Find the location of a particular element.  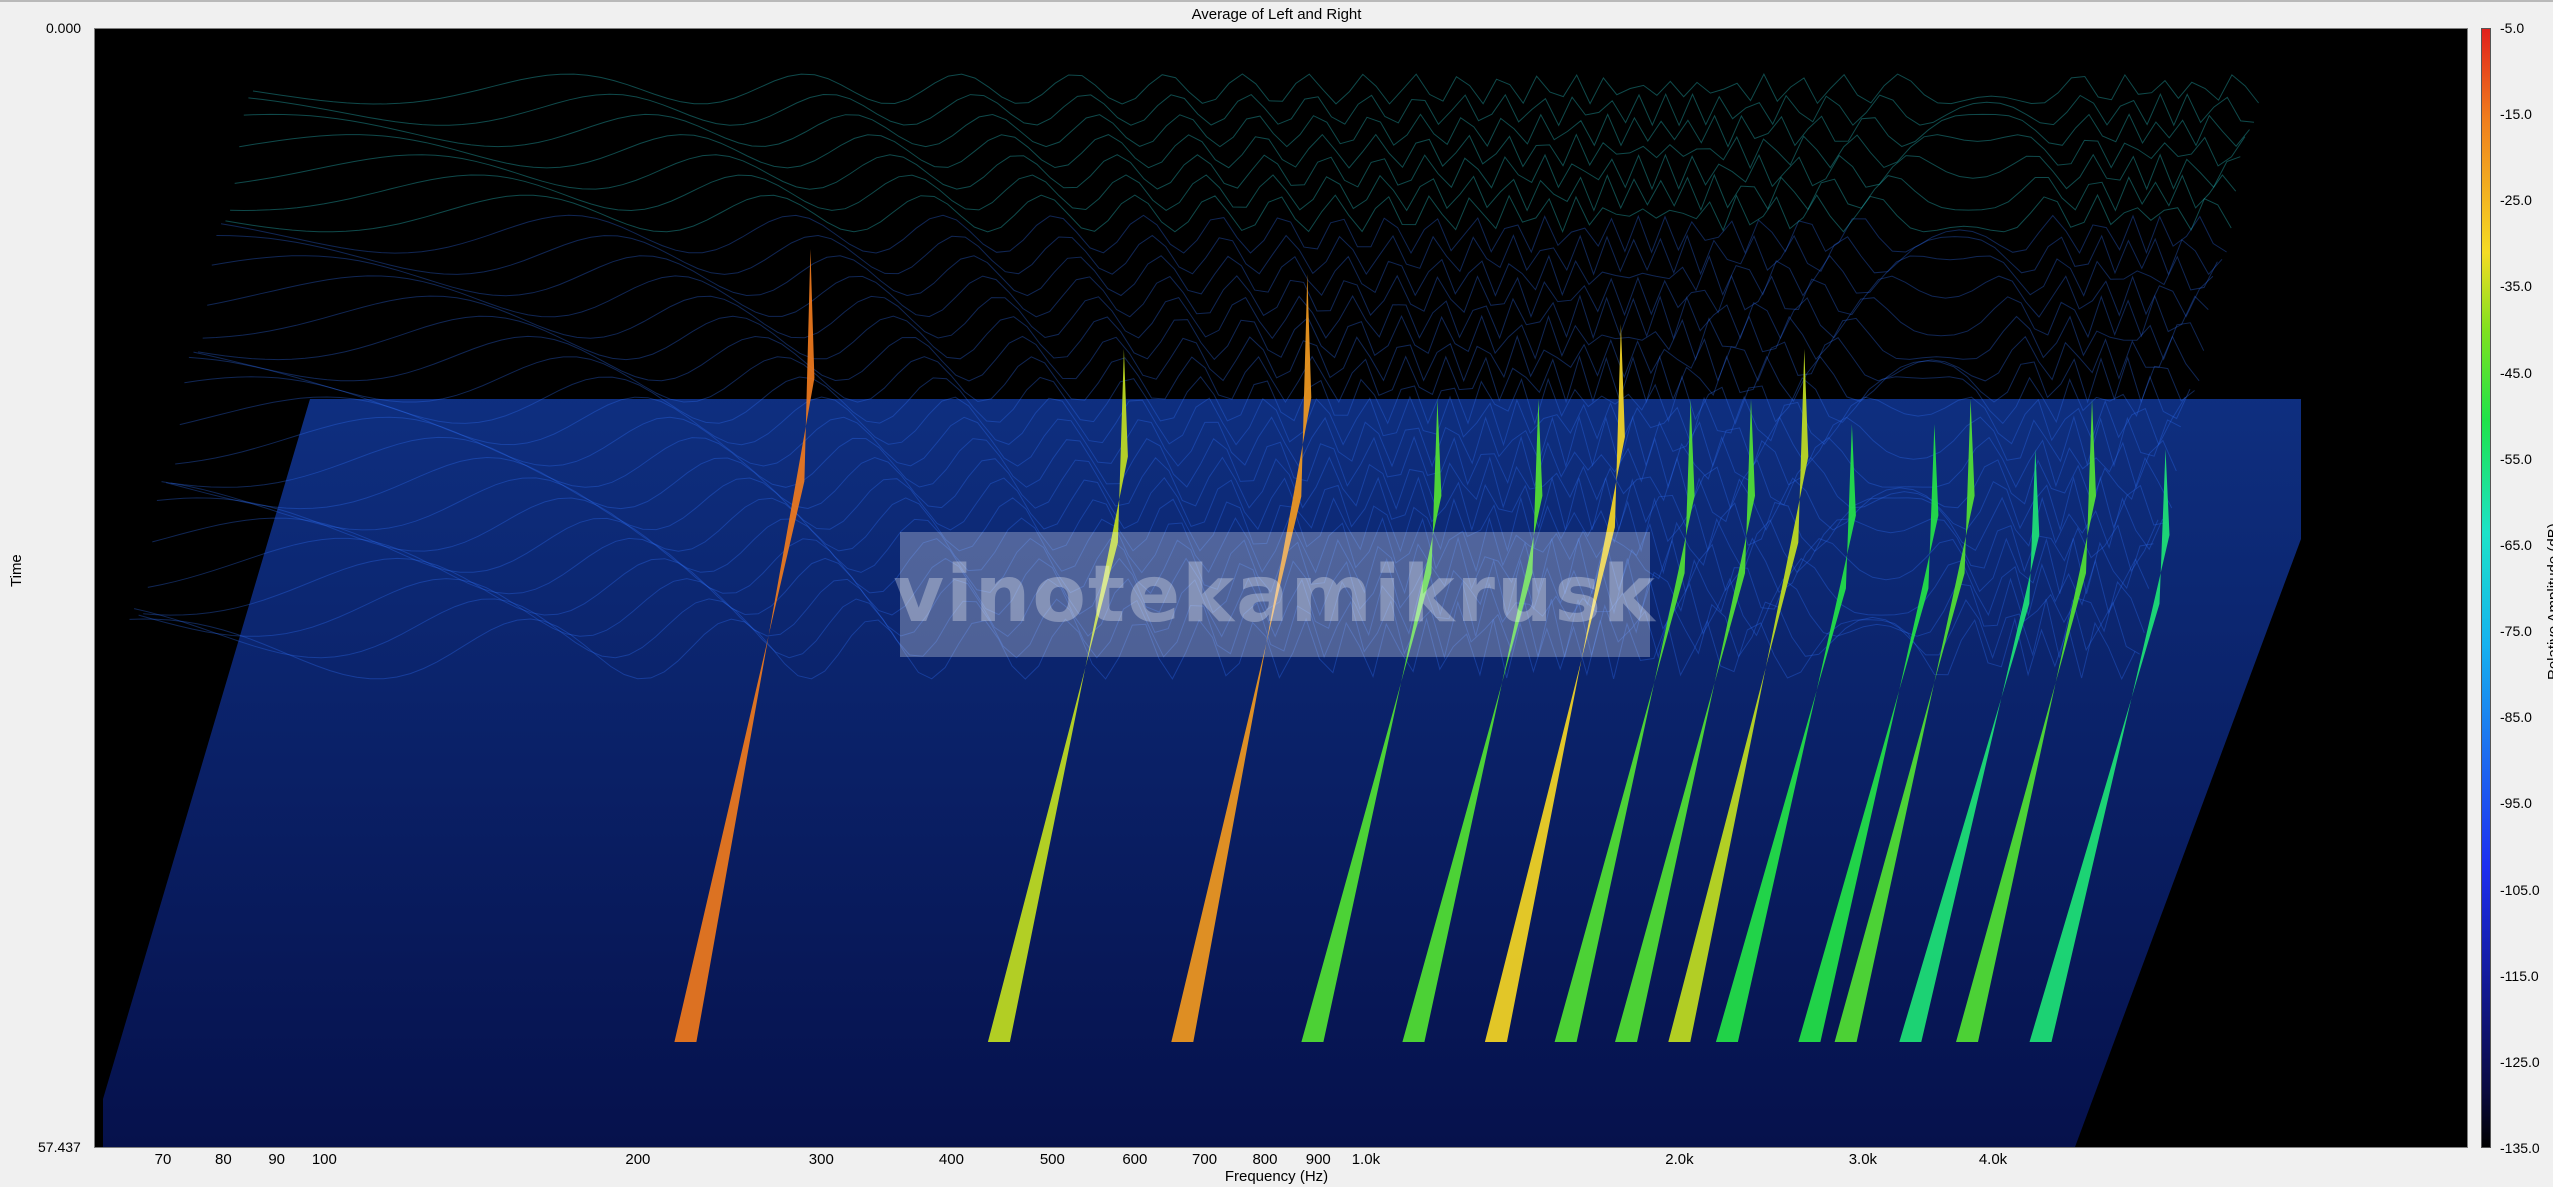

colorbar-tick-label: -35.0 is located at coordinates (2516, 286).